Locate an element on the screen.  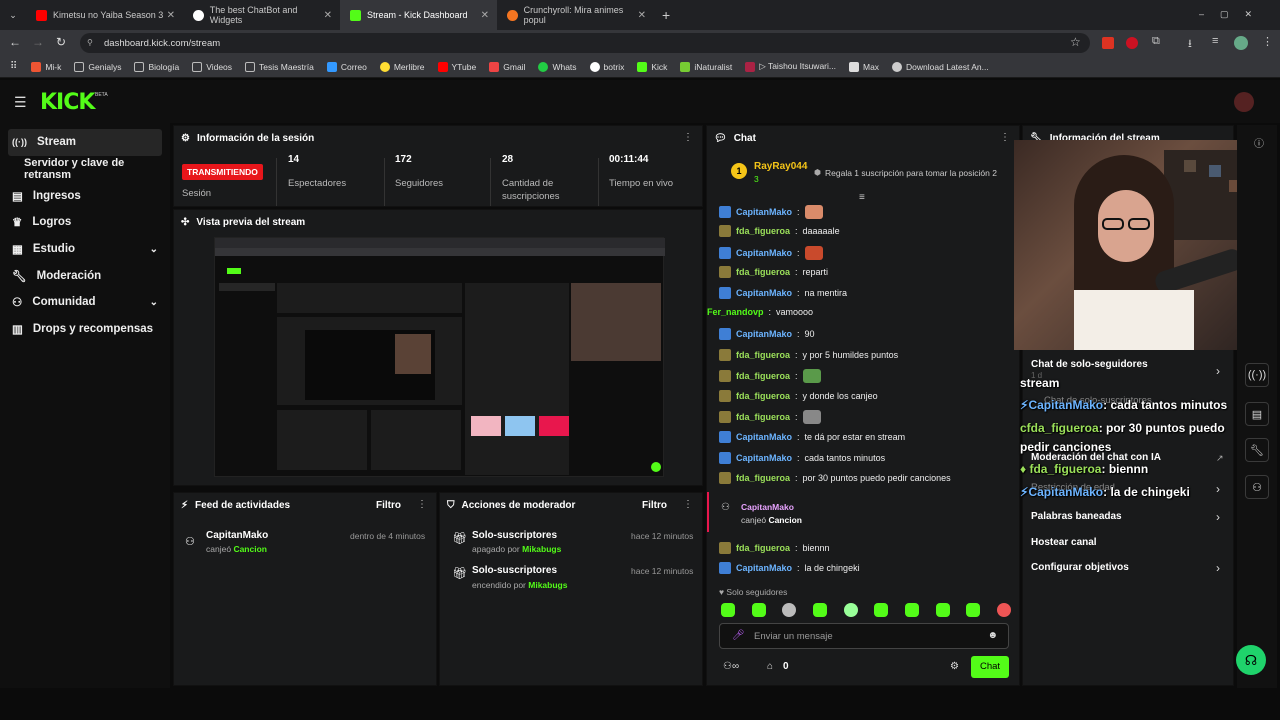
store-icon: ▤ is located at coordinates (1257, 414).